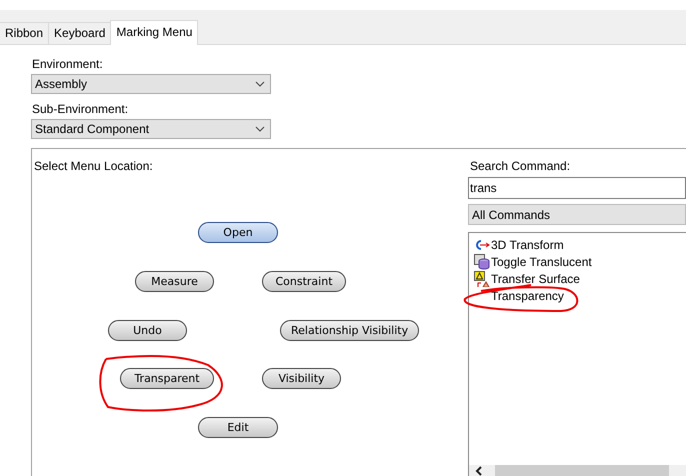 This screenshot has width=686, height=476. What do you see at coordinates (81, 109) in the screenshot?
I see `sub-environment-label: Sub-Environment:` at bounding box center [81, 109].